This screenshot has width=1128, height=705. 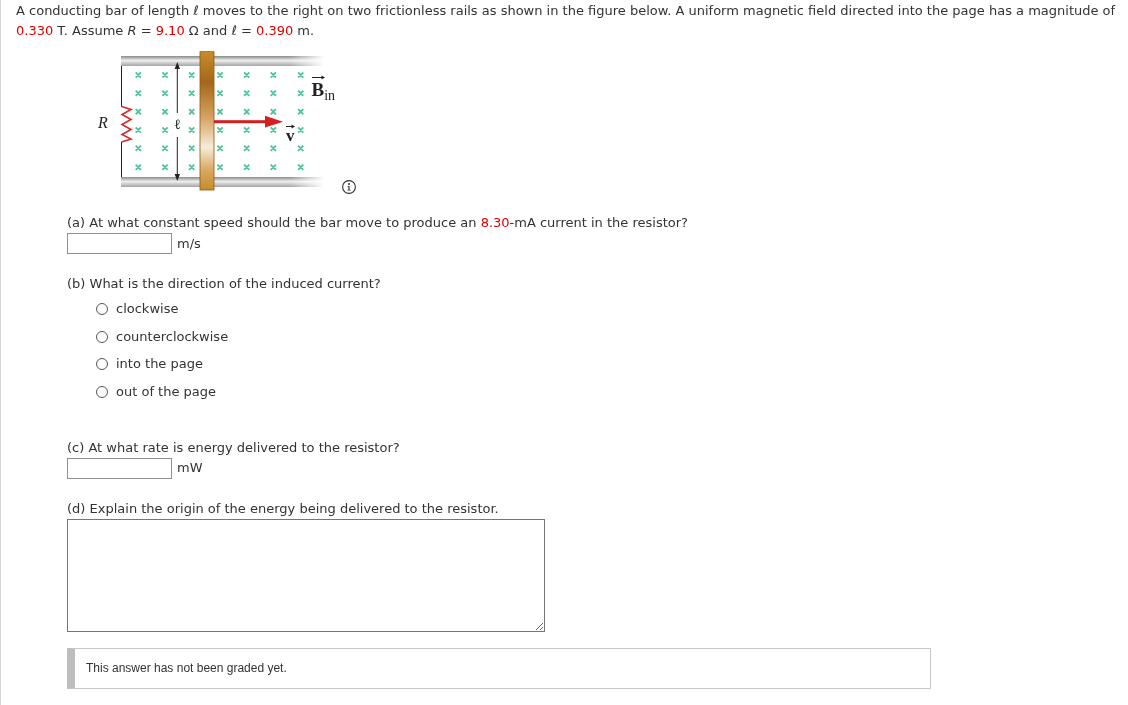 I want to click on unit-label: mW, so click(x=190, y=468).